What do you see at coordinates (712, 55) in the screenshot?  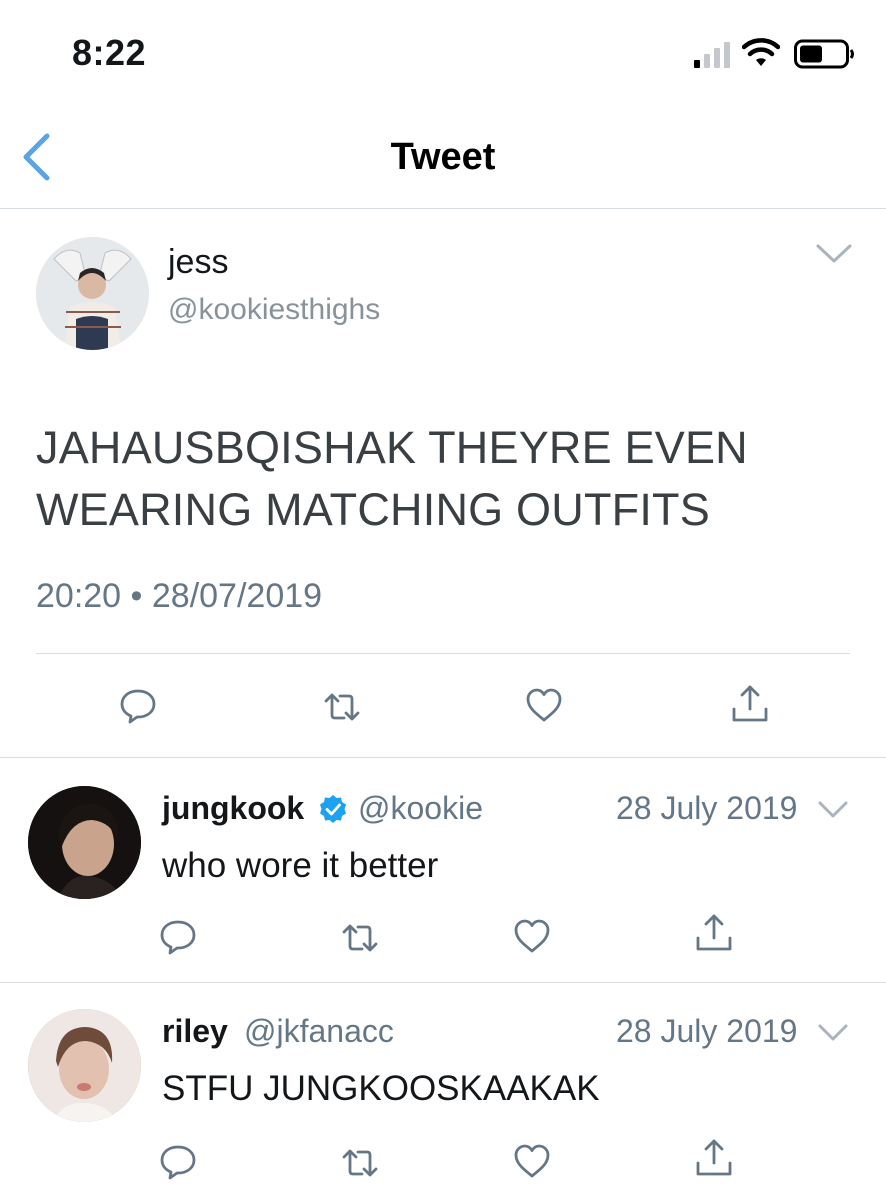 I see `cellular-signal-icon` at bounding box center [712, 55].